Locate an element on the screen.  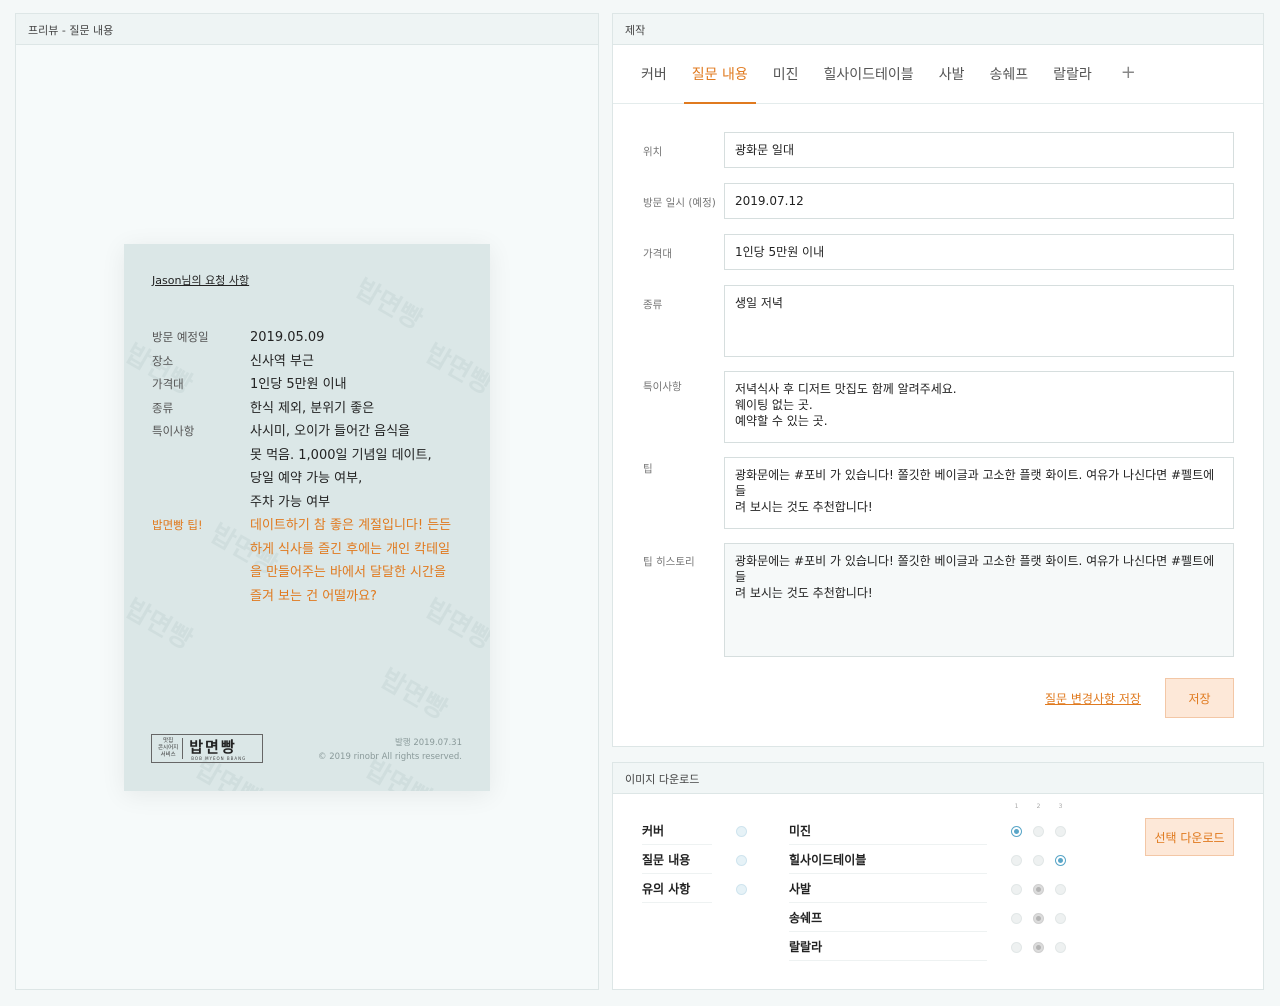
card-row-line: 2019.05.09 is located at coordinates (287, 337).